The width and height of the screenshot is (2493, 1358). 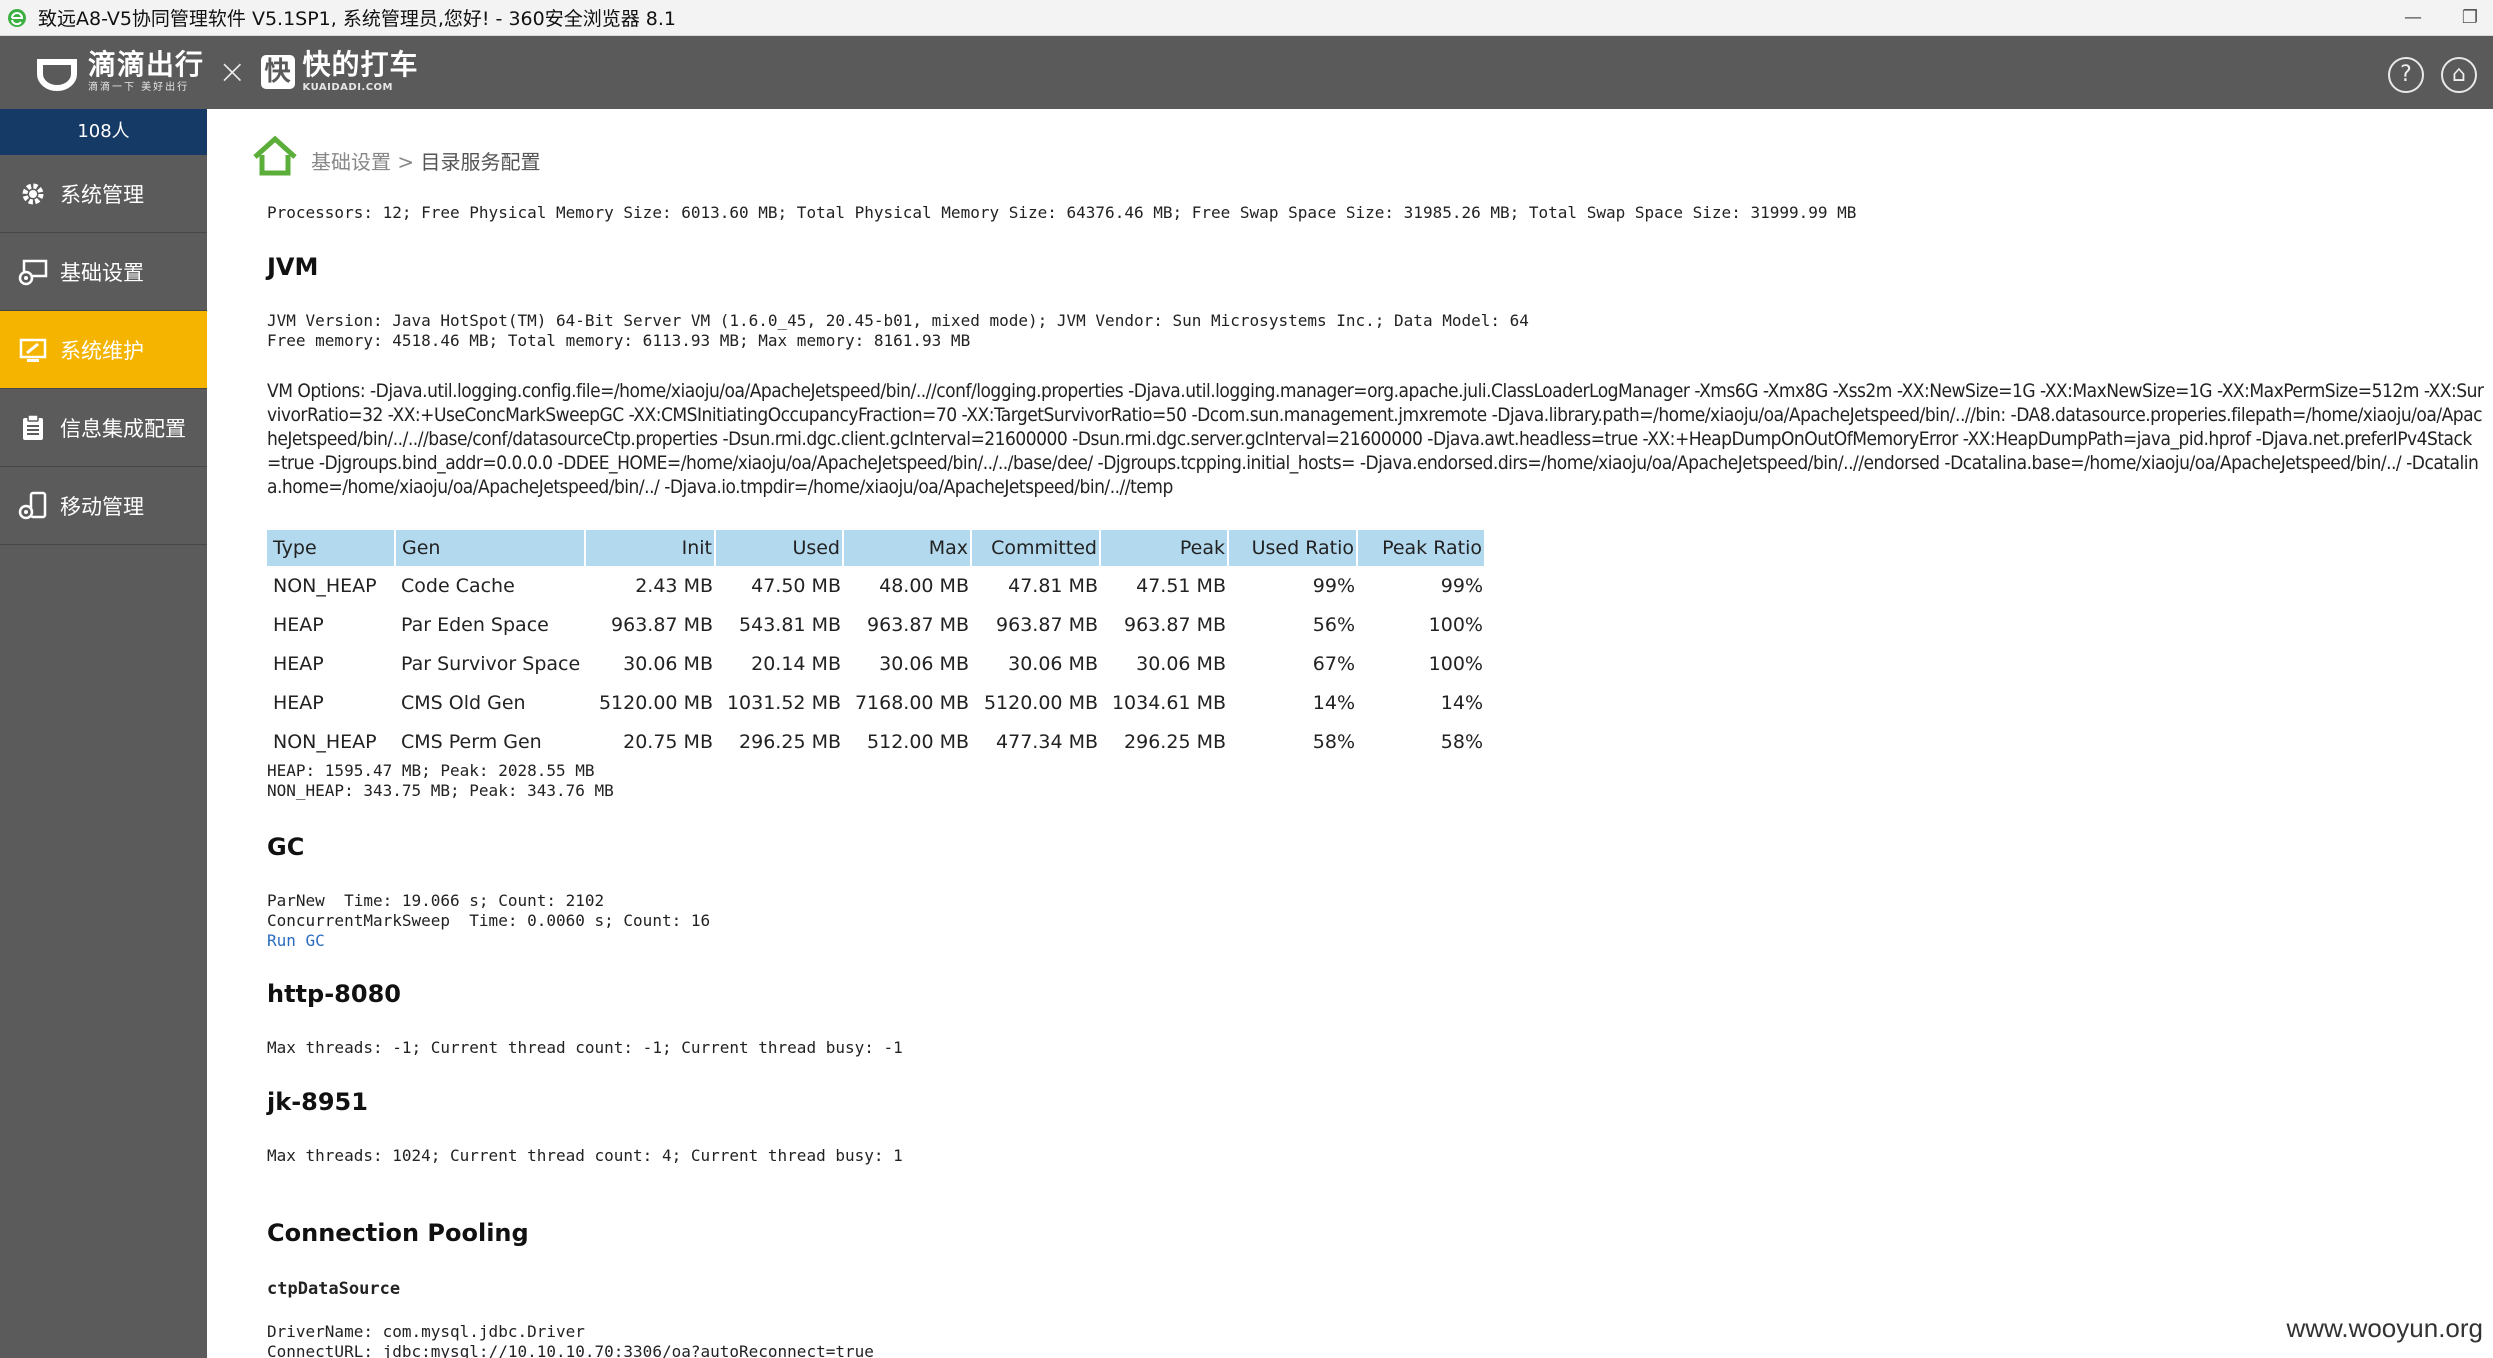 I want to click on sidebar-item-label: 信息集成配置, so click(x=123, y=428).